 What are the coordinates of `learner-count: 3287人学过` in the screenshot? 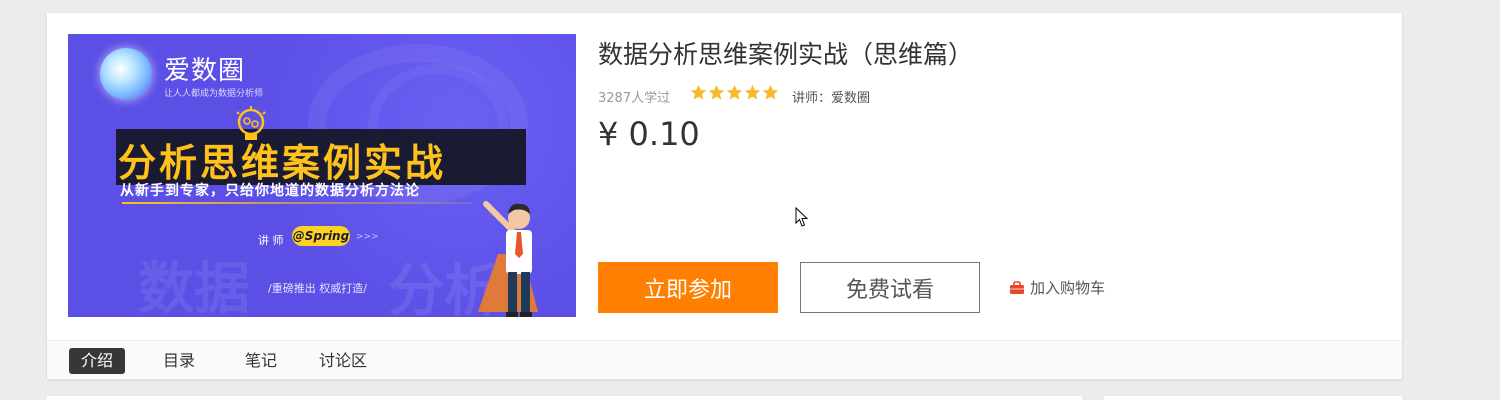 It's located at (634, 98).